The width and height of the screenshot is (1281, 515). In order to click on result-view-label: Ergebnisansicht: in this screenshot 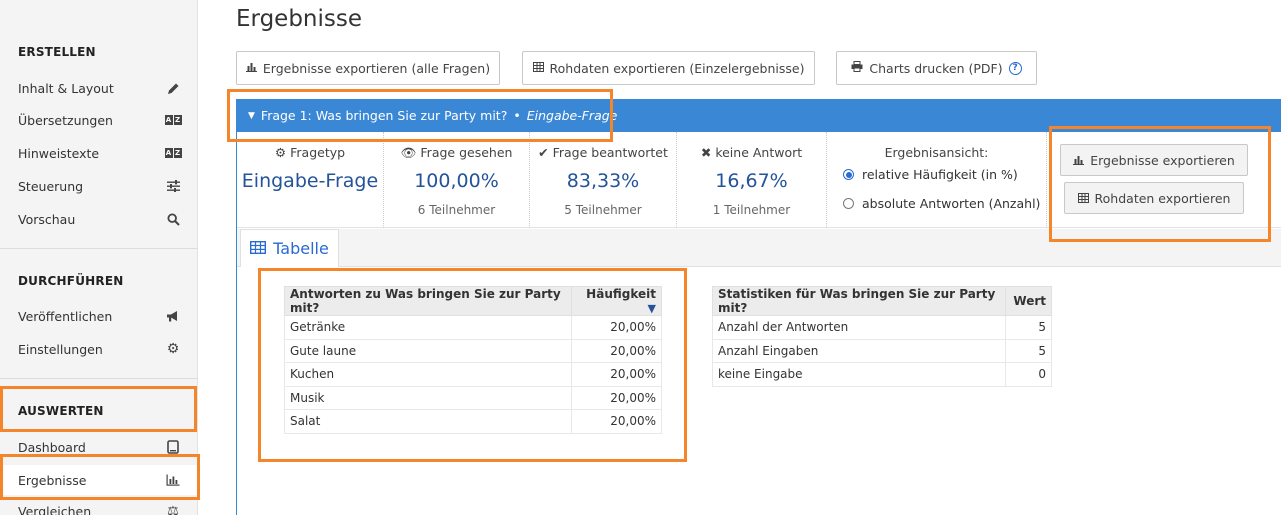, I will do `click(936, 152)`.